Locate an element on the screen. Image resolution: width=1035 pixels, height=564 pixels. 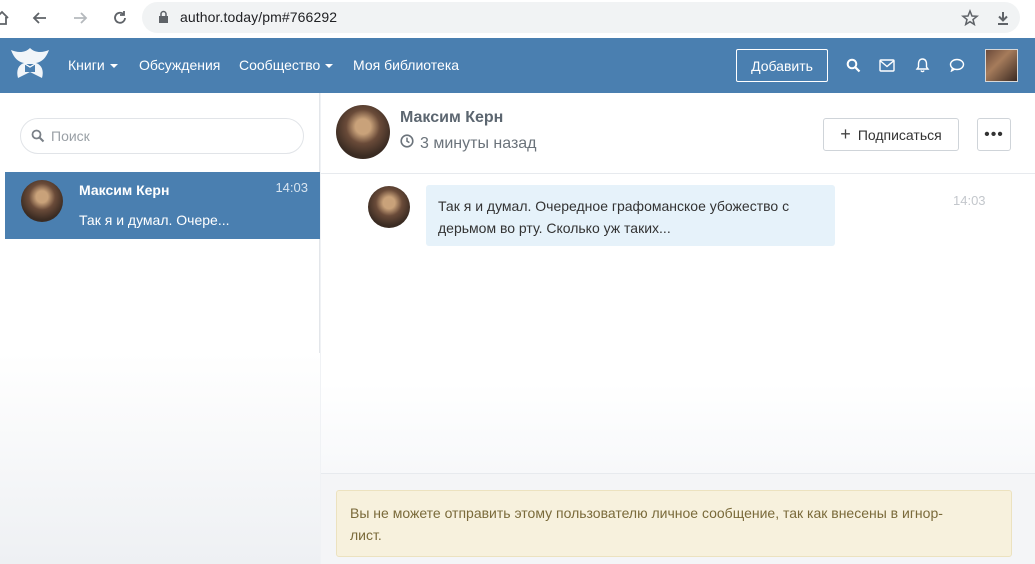
more-options-button: ••• is located at coordinates (994, 134).